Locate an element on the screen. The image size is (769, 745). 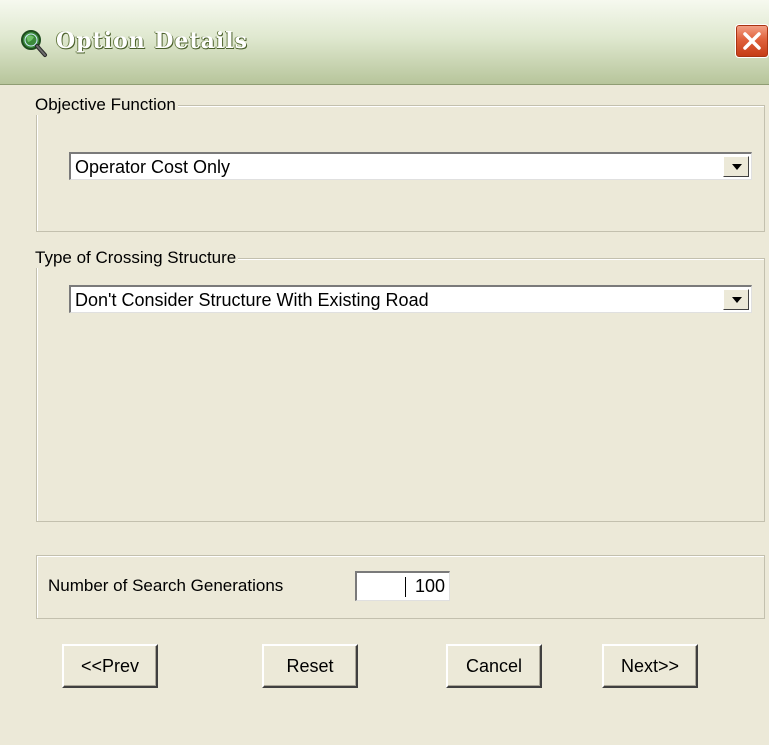
objective-function-select: Operator Cost Only is located at coordinates (410, 166).